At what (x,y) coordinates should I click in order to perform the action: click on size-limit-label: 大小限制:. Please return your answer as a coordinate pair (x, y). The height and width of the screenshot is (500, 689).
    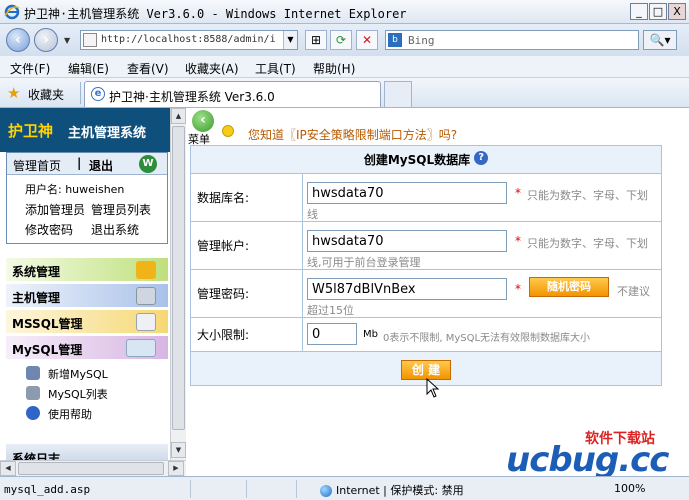
    Looking at the image, I should click on (246, 334).